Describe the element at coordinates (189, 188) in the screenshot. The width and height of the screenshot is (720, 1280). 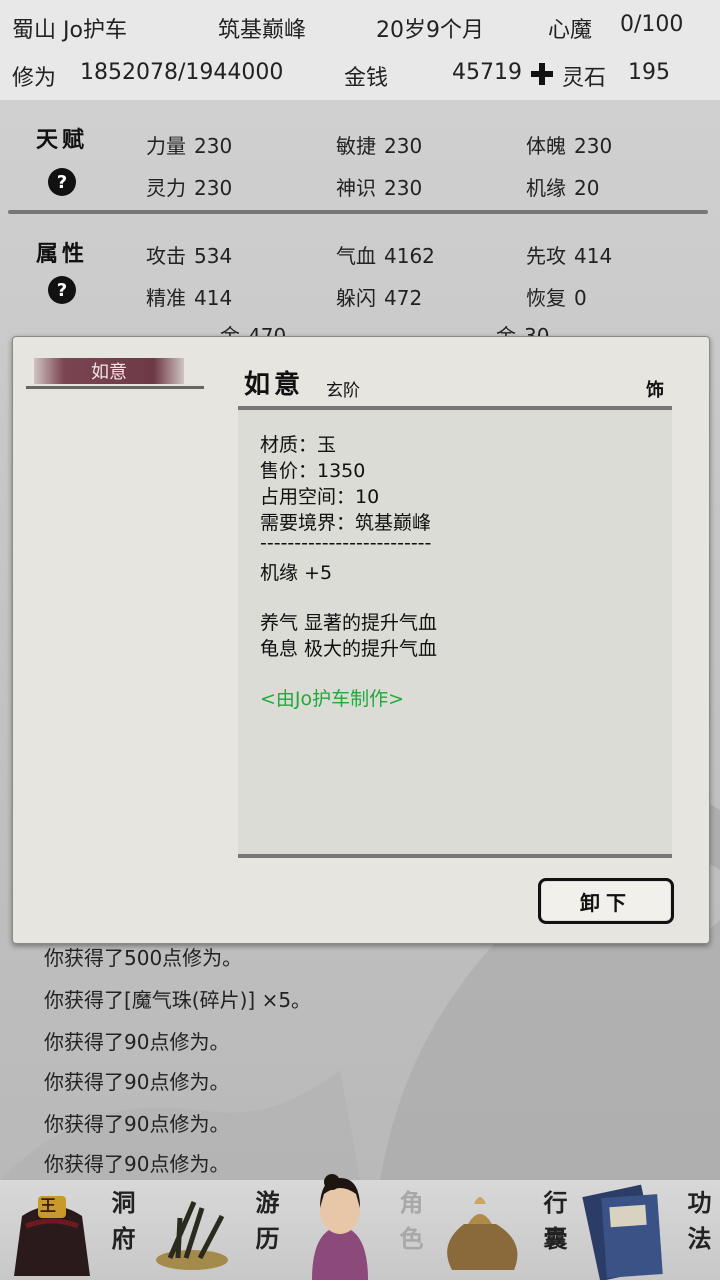
I see `talent-stat: 灵力 230` at that location.